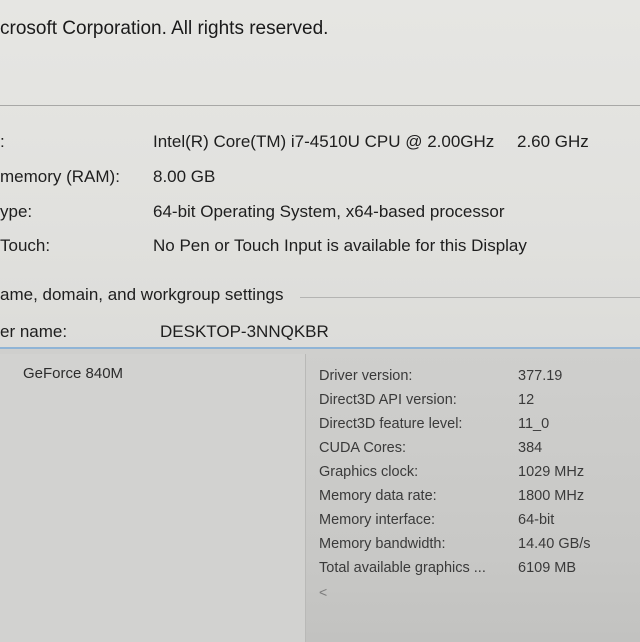 Image resolution: width=640 pixels, height=642 pixels. What do you see at coordinates (536, 520) in the screenshot?
I see `detail-value: 64-bit` at bounding box center [536, 520].